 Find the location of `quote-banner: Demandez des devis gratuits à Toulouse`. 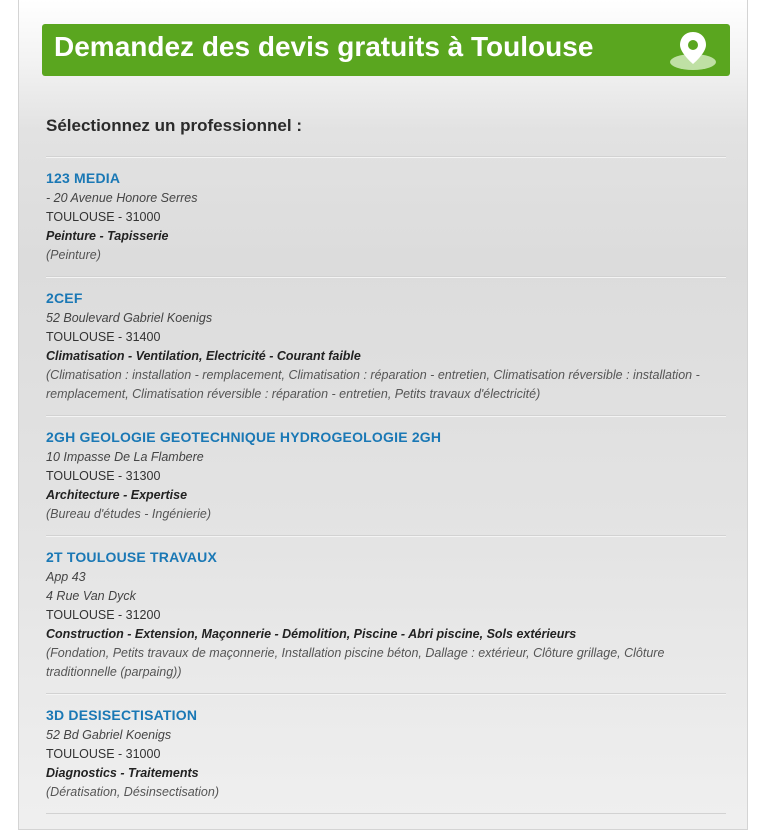

quote-banner: Demandez des devis gratuits à Toulouse is located at coordinates (386, 50).